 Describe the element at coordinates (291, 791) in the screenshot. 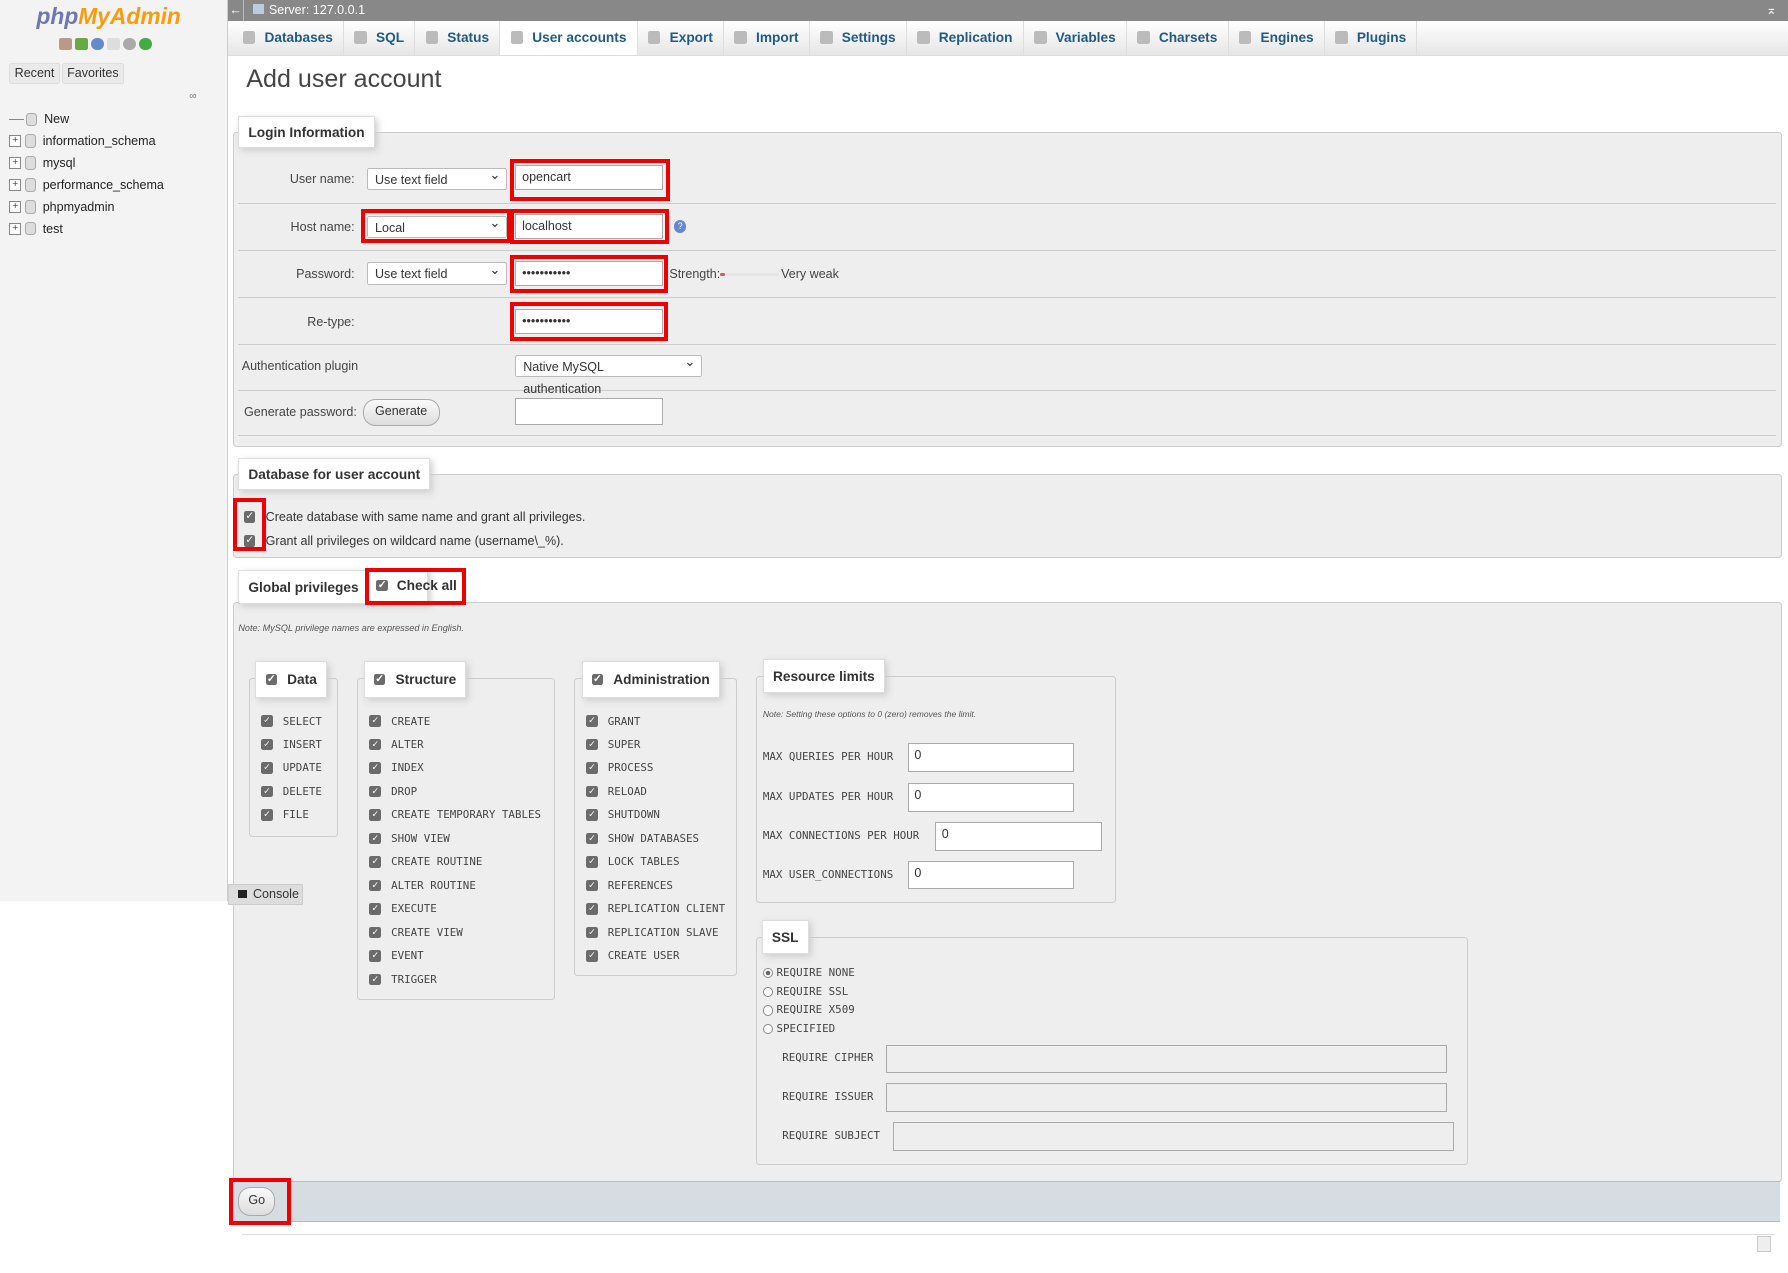

I see `privilege-checkbox: ✓ DELETE` at that location.